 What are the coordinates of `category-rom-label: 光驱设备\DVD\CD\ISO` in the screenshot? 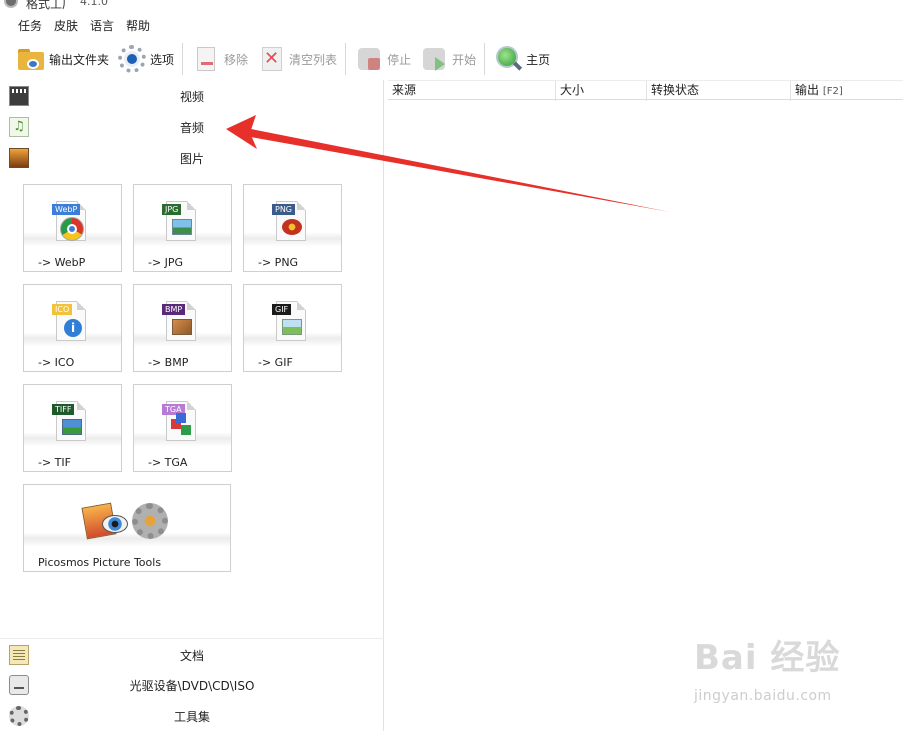 It's located at (192, 686).